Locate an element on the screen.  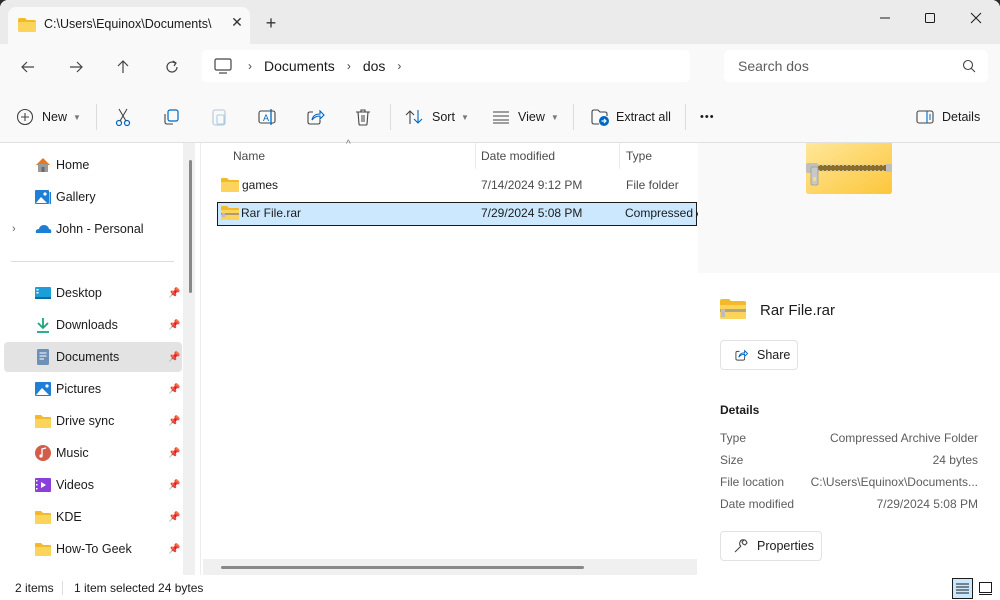
breadcrumb-documents: Documents is located at coordinates (299, 66).